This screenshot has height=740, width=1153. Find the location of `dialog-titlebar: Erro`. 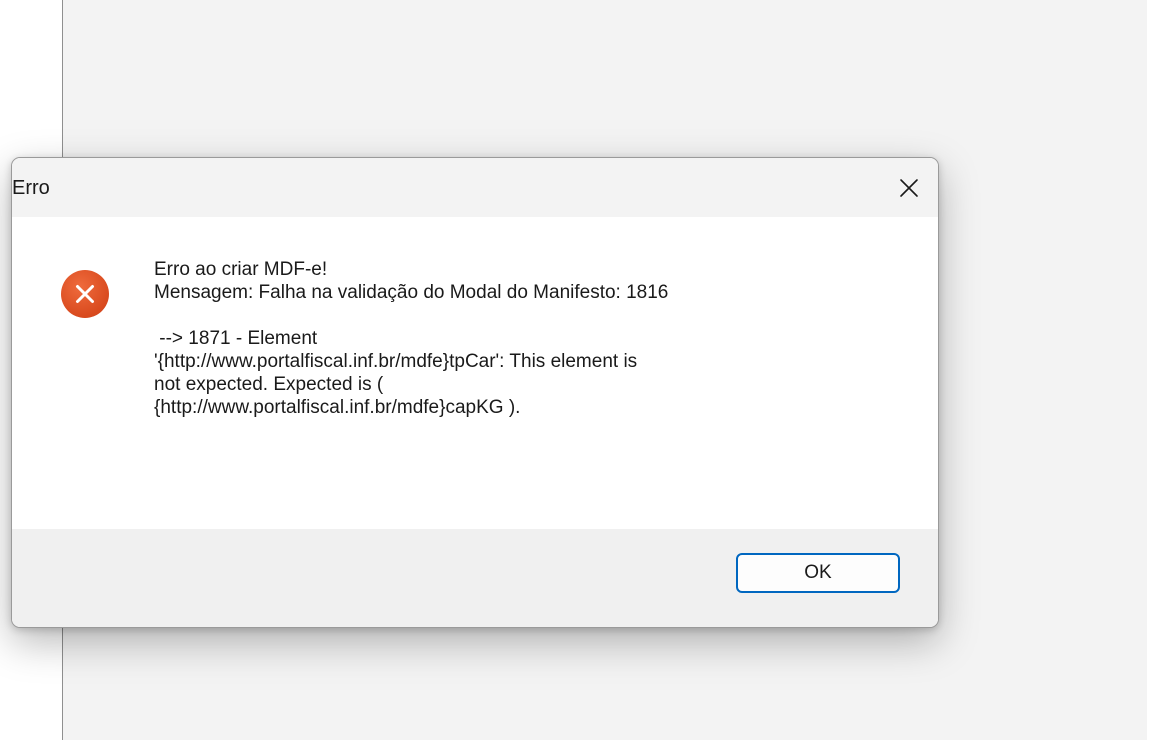

dialog-titlebar: Erro is located at coordinates (475, 187).